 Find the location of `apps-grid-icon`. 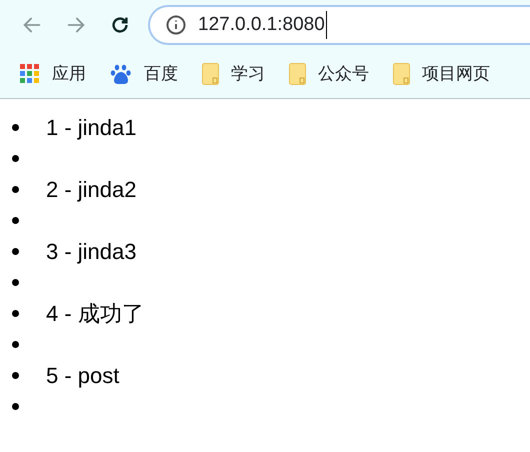

apps-grid-icon is located at coordinates (30, 74).